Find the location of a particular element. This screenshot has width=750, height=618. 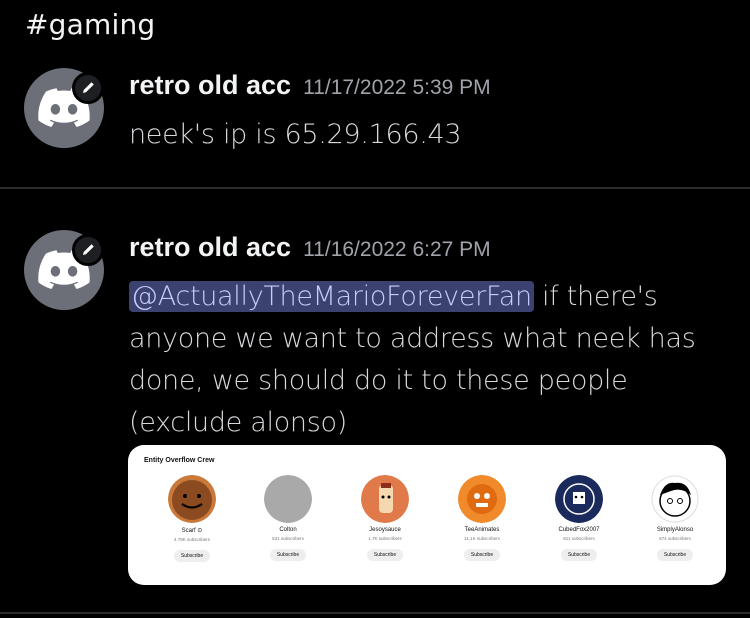

channel-title: #gaming is located at coordinates (90, 24).